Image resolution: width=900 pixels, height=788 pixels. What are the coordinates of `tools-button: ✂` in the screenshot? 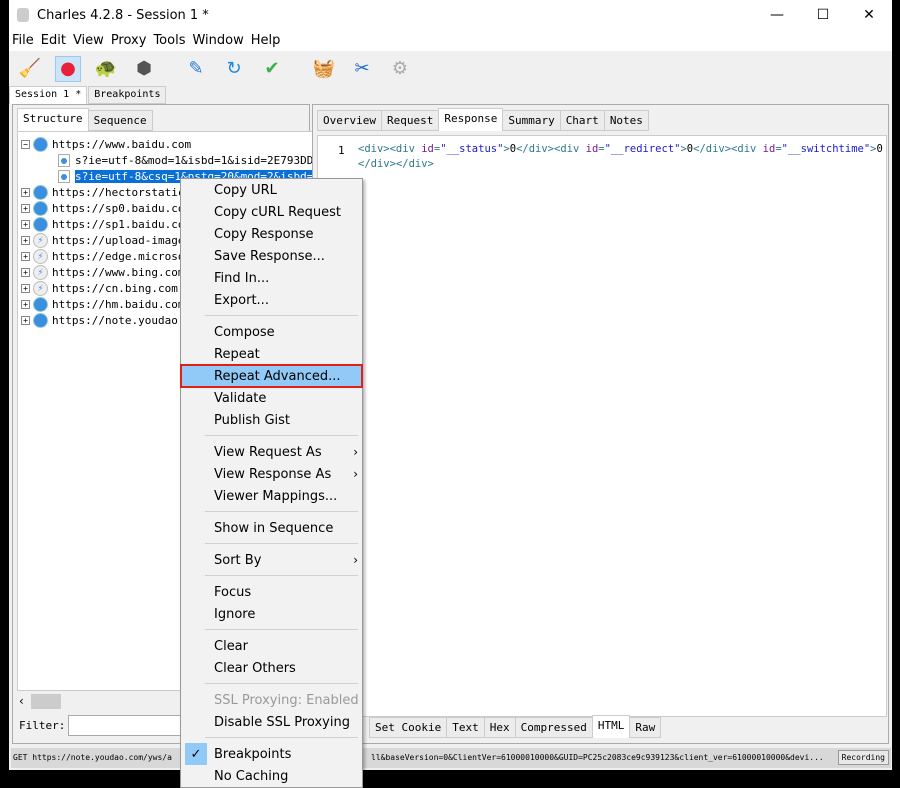 It's located at (362, 69).